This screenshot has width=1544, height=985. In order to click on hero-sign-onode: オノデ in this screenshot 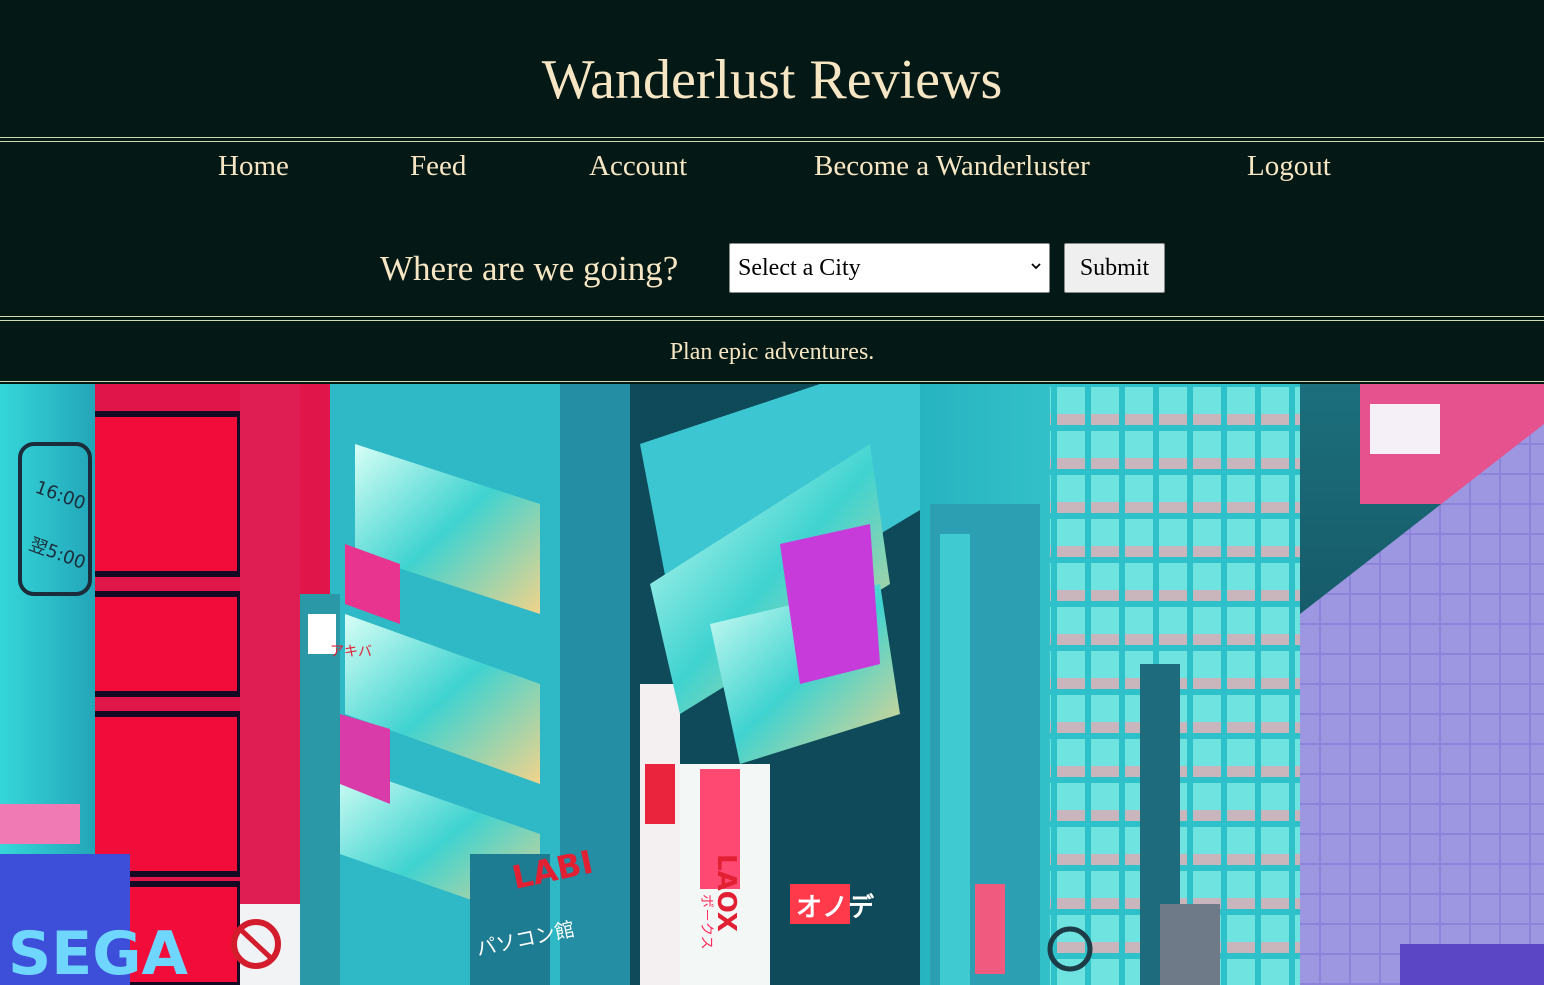, I will do `click(835, 907)`.